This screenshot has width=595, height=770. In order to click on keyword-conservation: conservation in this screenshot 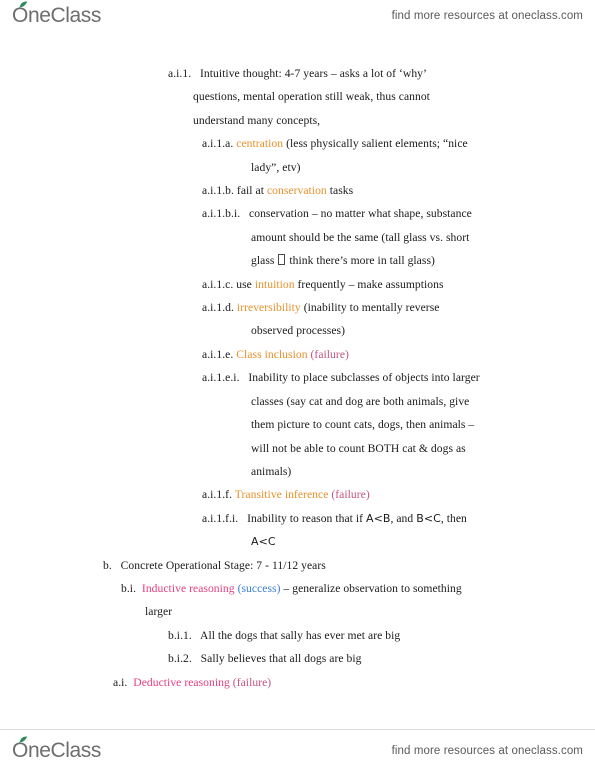, I will do `click(296, 191)`.